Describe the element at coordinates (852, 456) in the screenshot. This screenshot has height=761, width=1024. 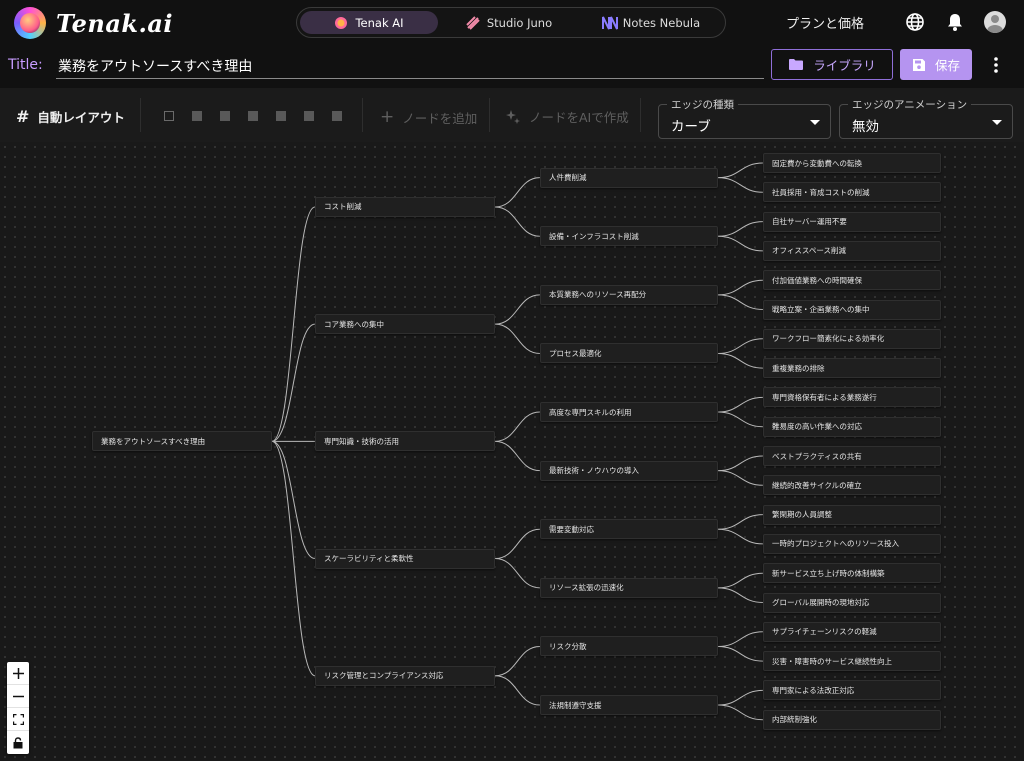
I see `mindmap-leaf-node: ベストプラクティスの共有` at that location.